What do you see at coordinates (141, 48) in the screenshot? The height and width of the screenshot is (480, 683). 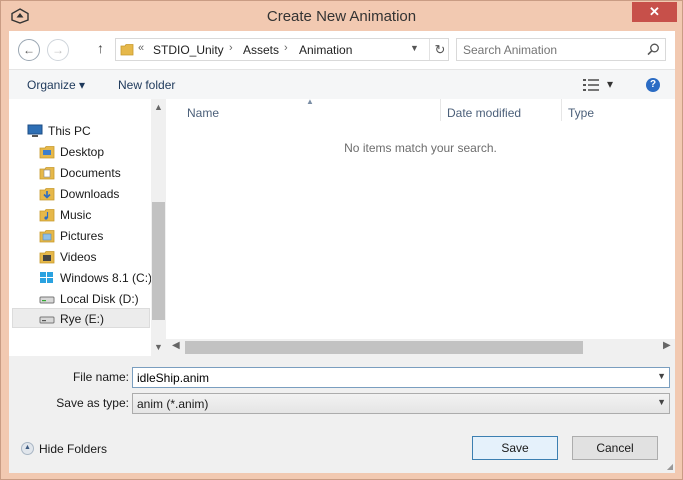 I see `breadcrumb-overflow: «` at bounding box center [141, 48].